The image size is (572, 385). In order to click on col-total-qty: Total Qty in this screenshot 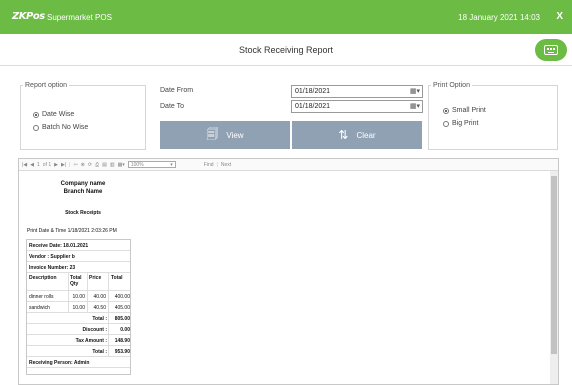, I will do `click(76, 281)`.